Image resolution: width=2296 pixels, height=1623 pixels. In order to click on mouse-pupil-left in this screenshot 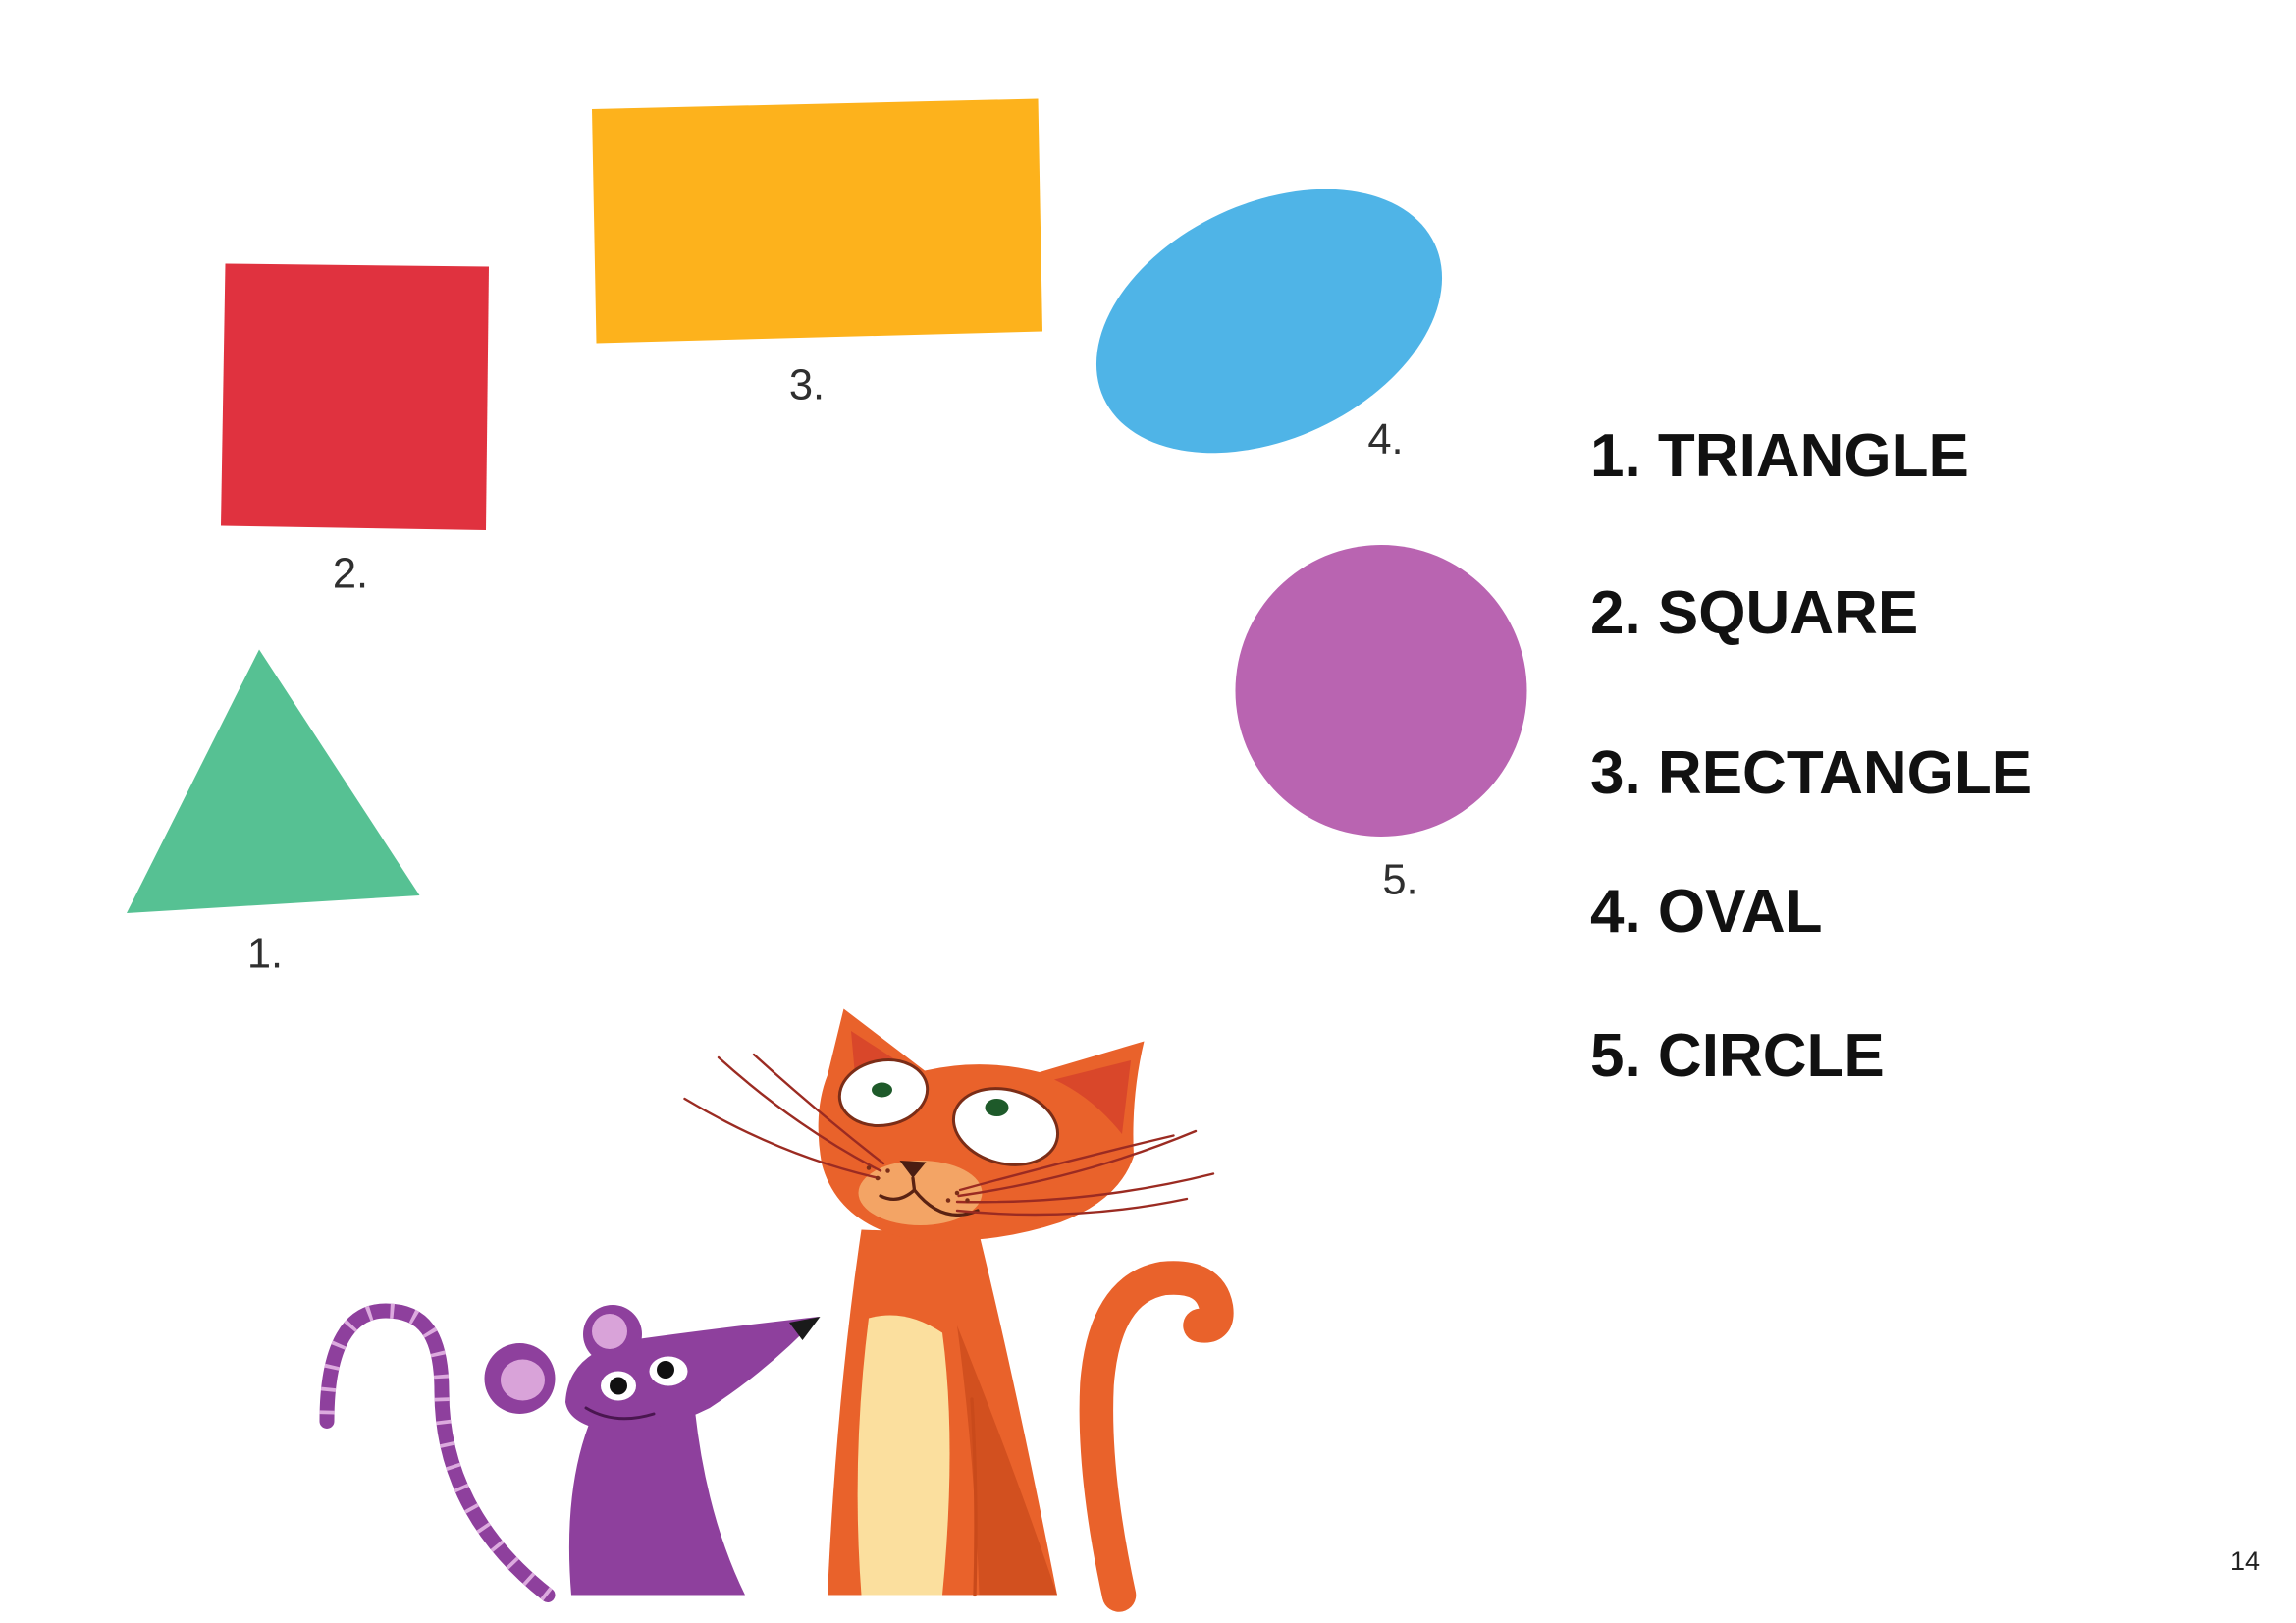, I will do `click(619, 1386)`.